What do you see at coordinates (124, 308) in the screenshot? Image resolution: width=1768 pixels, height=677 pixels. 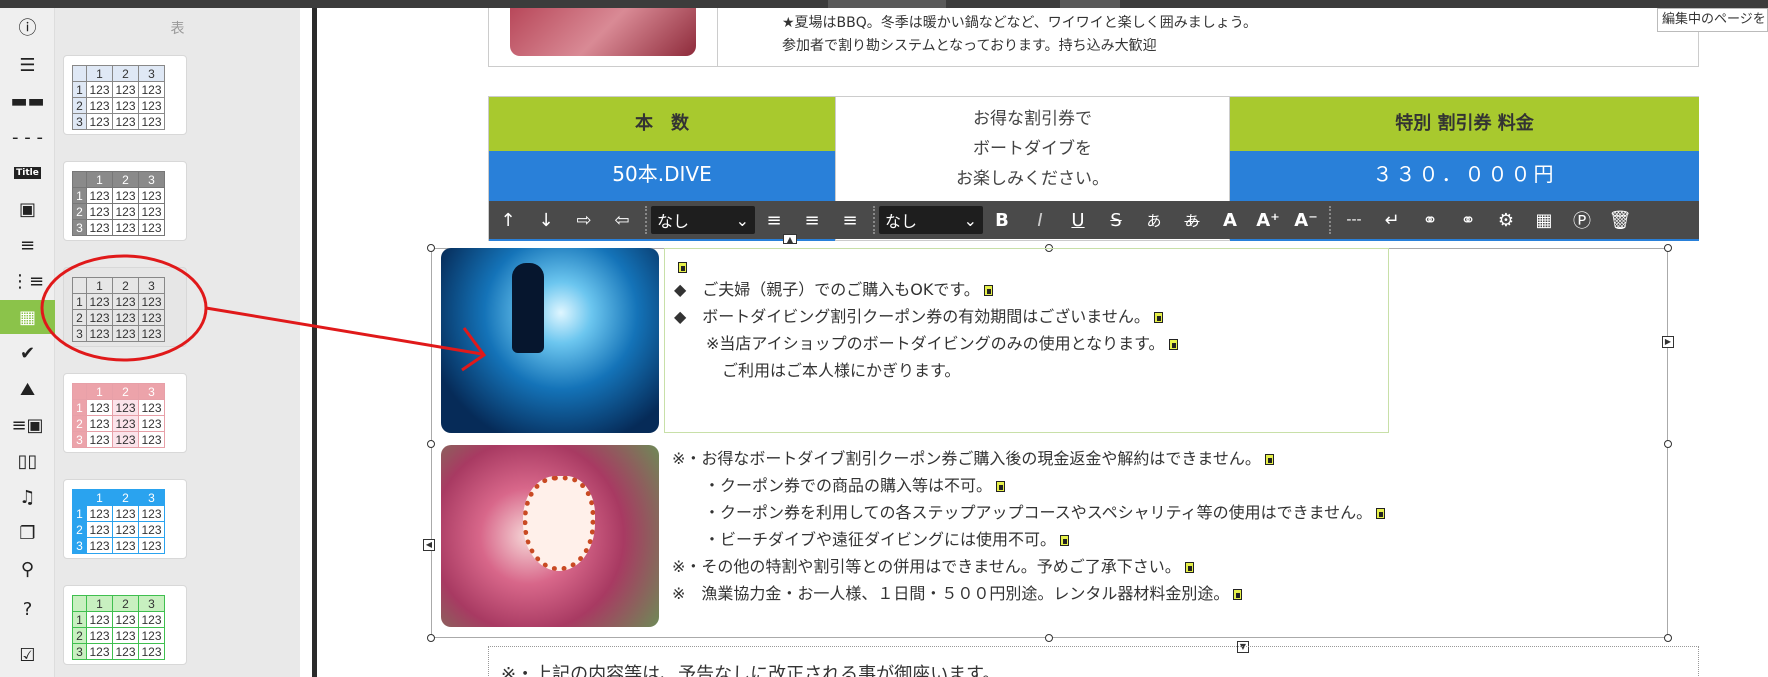 I see `annotation-circle` at bounding box center [124, 308].